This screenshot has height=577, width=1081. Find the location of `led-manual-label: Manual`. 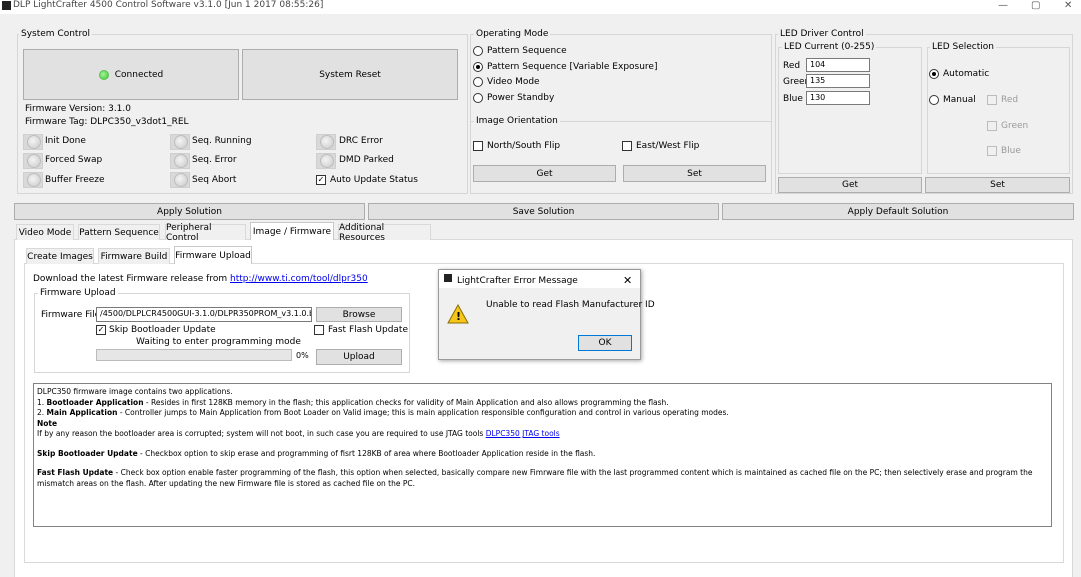

led-manual-label: Manual is located at coordinates (959, 100).